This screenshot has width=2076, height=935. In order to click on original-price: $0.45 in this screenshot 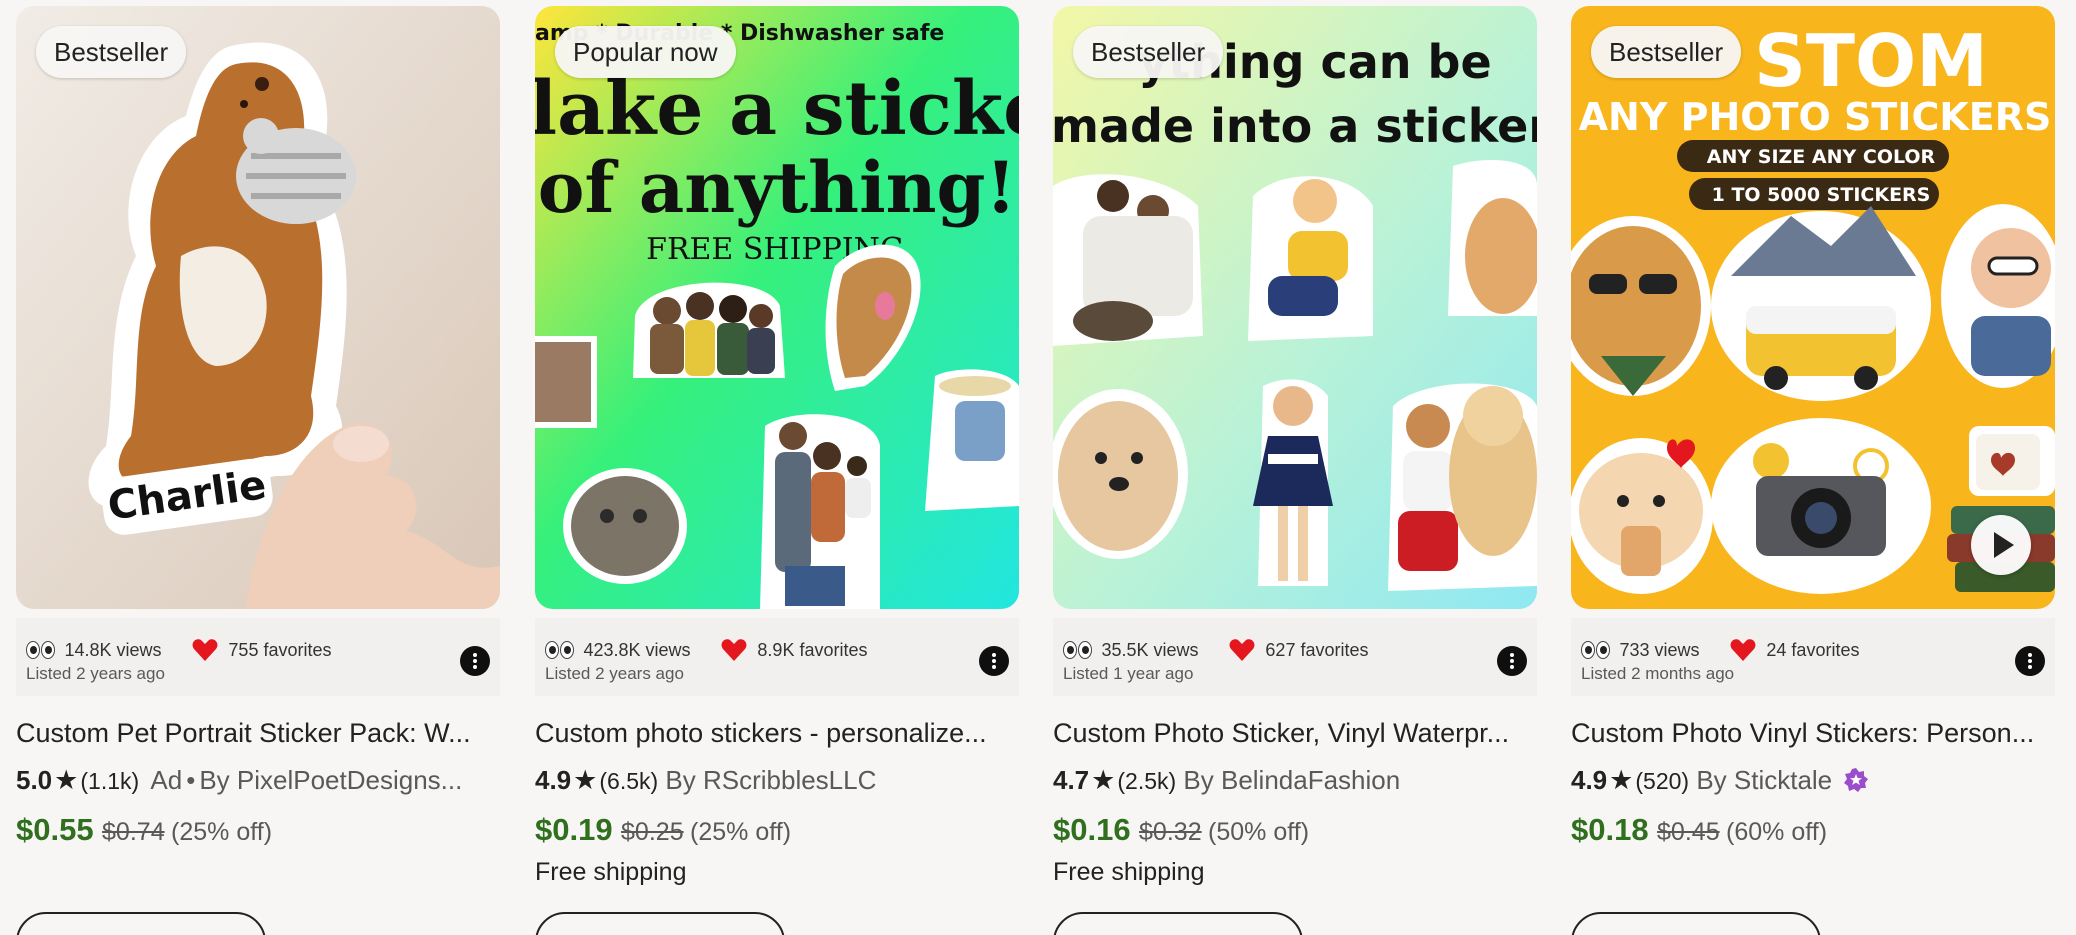, I will do `click(1688, 832)`.